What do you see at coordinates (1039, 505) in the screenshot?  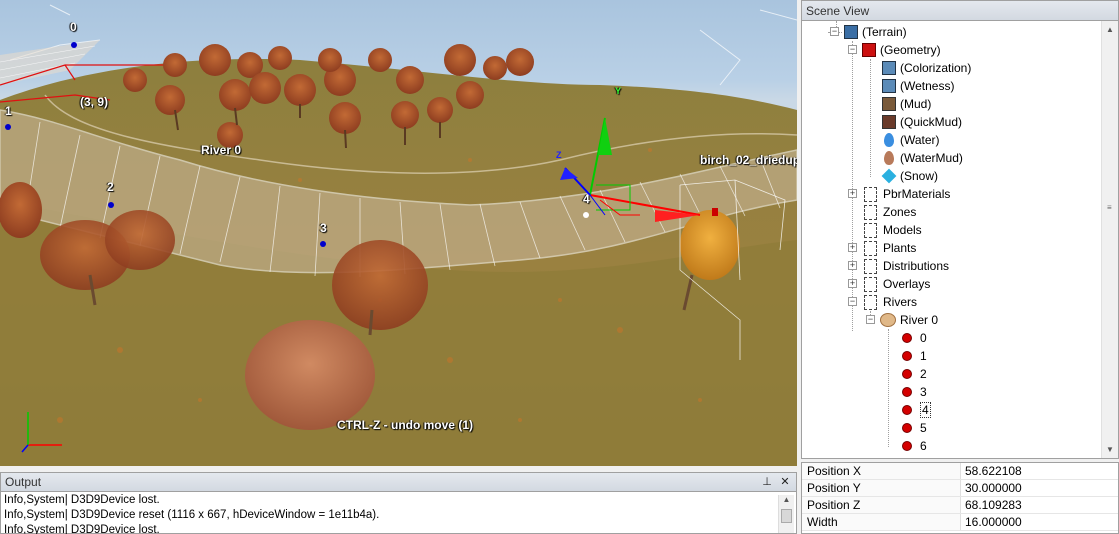 I see `property-value: 68.109283` at bounding box center [1039, 505].